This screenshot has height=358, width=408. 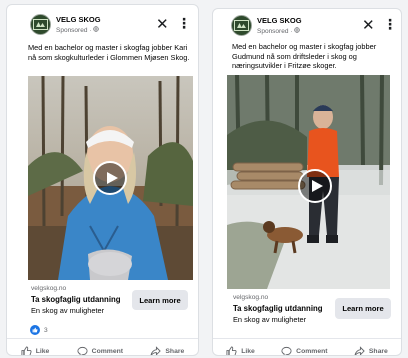 I want to click on reaction-count: 3, so click(x=46, y=330).